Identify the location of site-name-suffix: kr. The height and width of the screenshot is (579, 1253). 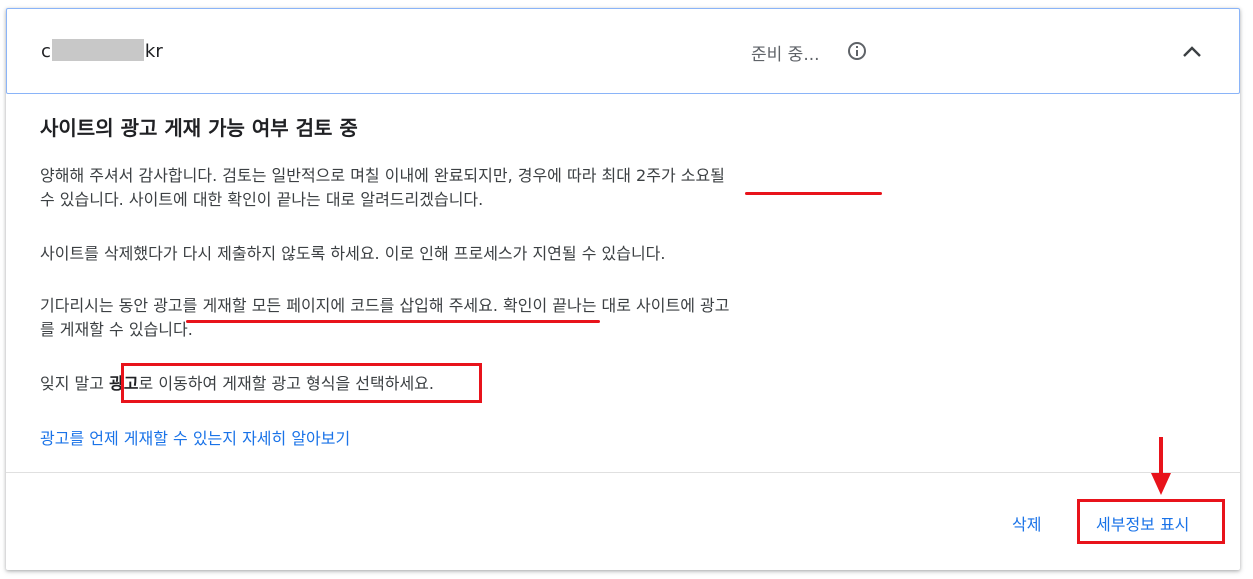
(153, 51).